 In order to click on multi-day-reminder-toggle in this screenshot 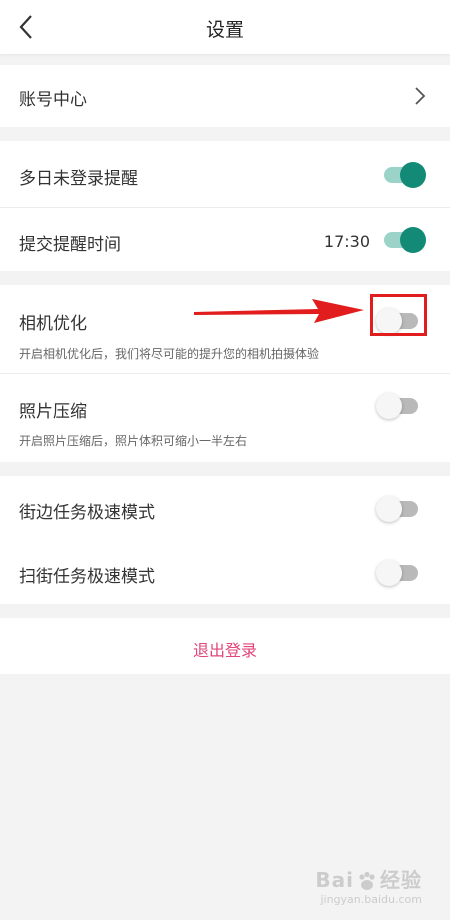, I will do `click(405, 175)`.